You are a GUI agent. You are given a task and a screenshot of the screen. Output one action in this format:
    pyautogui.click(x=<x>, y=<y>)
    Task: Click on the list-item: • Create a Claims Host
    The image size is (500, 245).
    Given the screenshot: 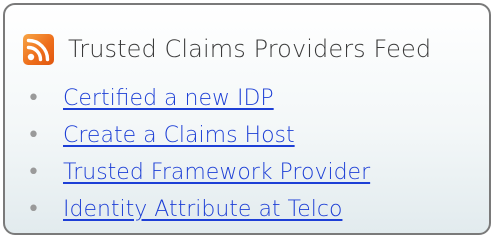 What is the action you would take?
    pyautogui.click(x=198, y=135)
    